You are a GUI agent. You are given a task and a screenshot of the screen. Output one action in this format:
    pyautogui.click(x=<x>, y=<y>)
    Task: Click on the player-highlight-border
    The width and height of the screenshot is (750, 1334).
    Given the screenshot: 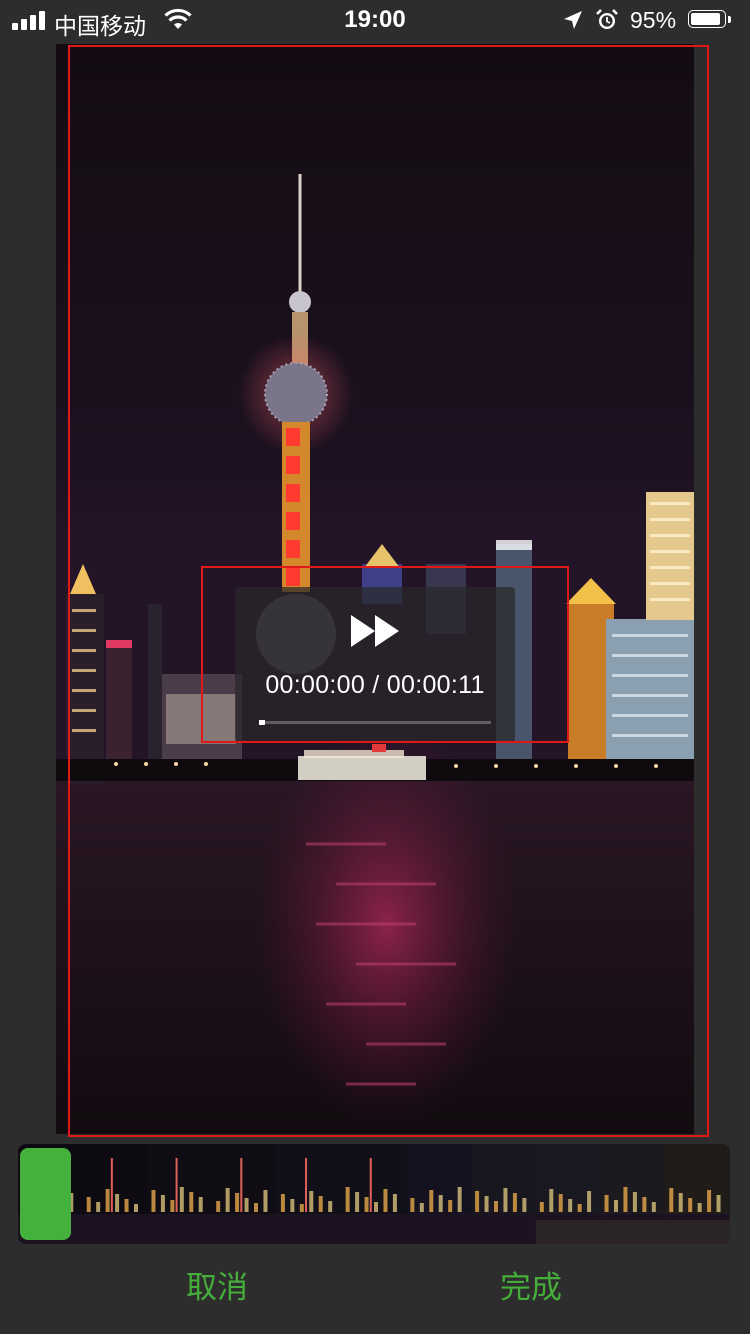 What is the action you would take?
    pyautogui.click(x=385, y=654)
    